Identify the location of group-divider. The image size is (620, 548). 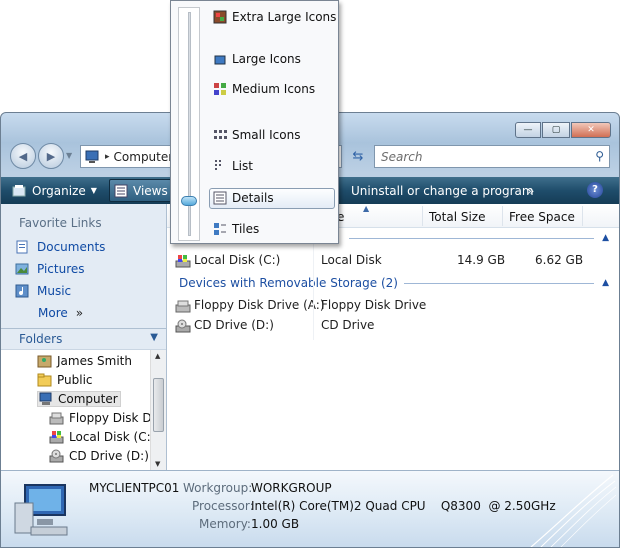
(472, 238).